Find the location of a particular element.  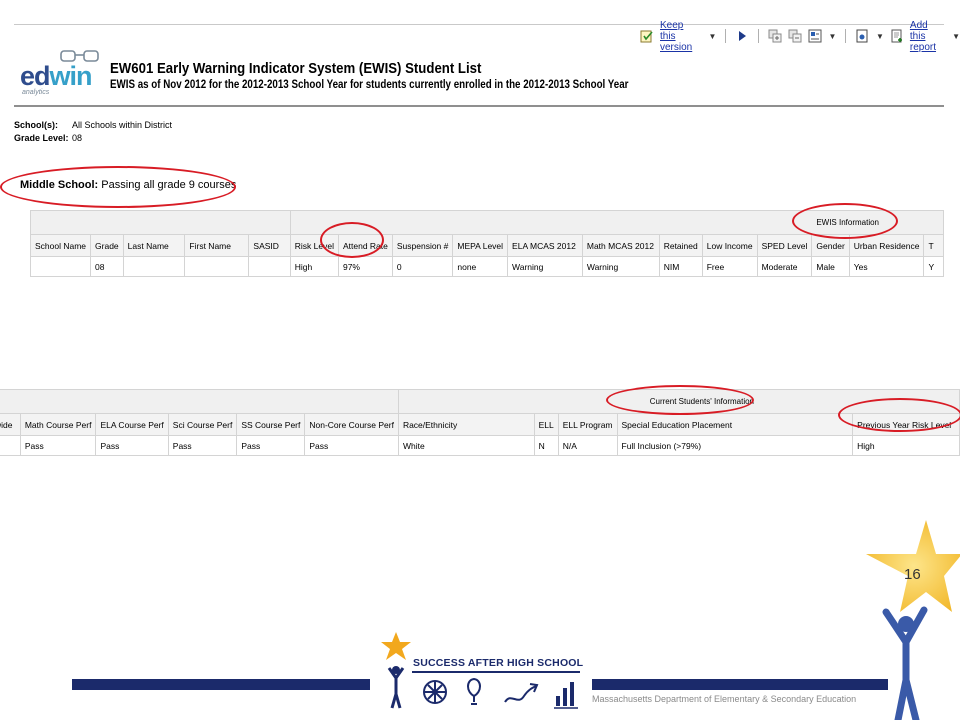

col-header-risk-level: Risk Level is located at coordinates (314, 245).